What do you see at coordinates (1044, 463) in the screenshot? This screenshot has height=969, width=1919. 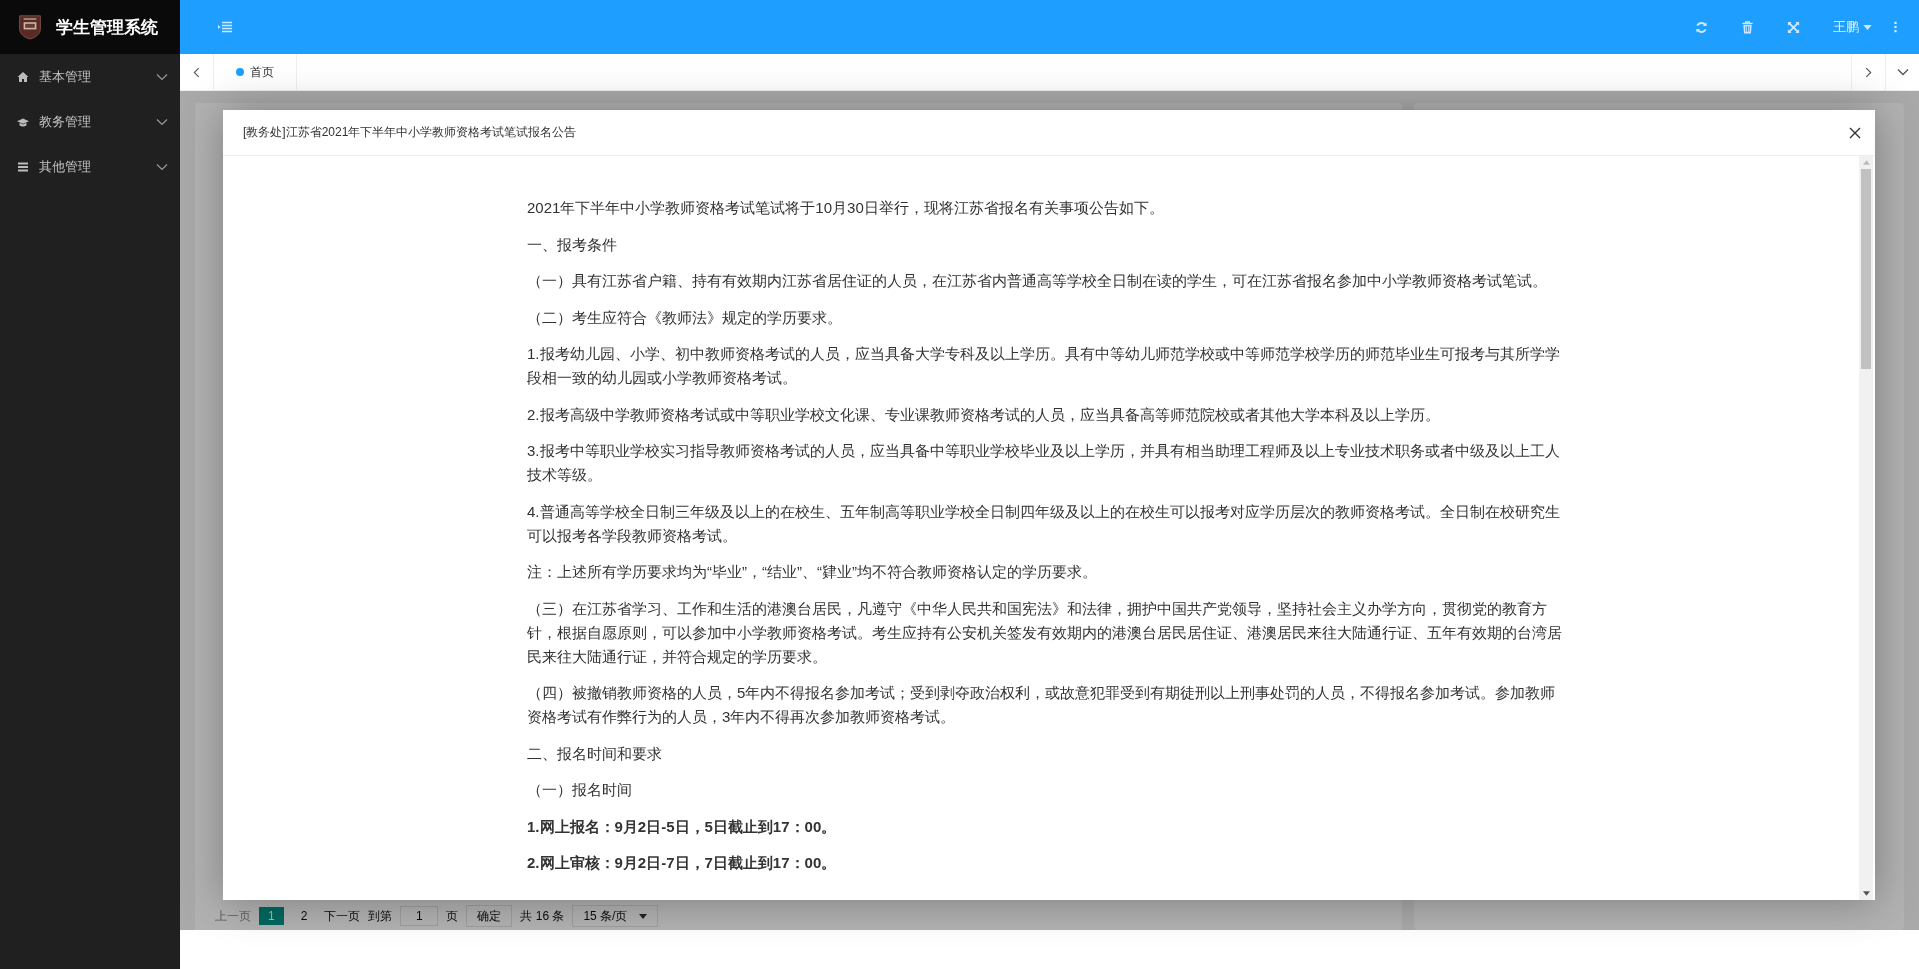 I see `paragraph: 3.报考中等职业学校实习指导教师资格考试的人员，应当具备中等职业学校毕业及以上学历，并具有相当助理工程师及以上专业技术职务或者中级及以上工人技术等级。` at bounding box center [1044, 463].